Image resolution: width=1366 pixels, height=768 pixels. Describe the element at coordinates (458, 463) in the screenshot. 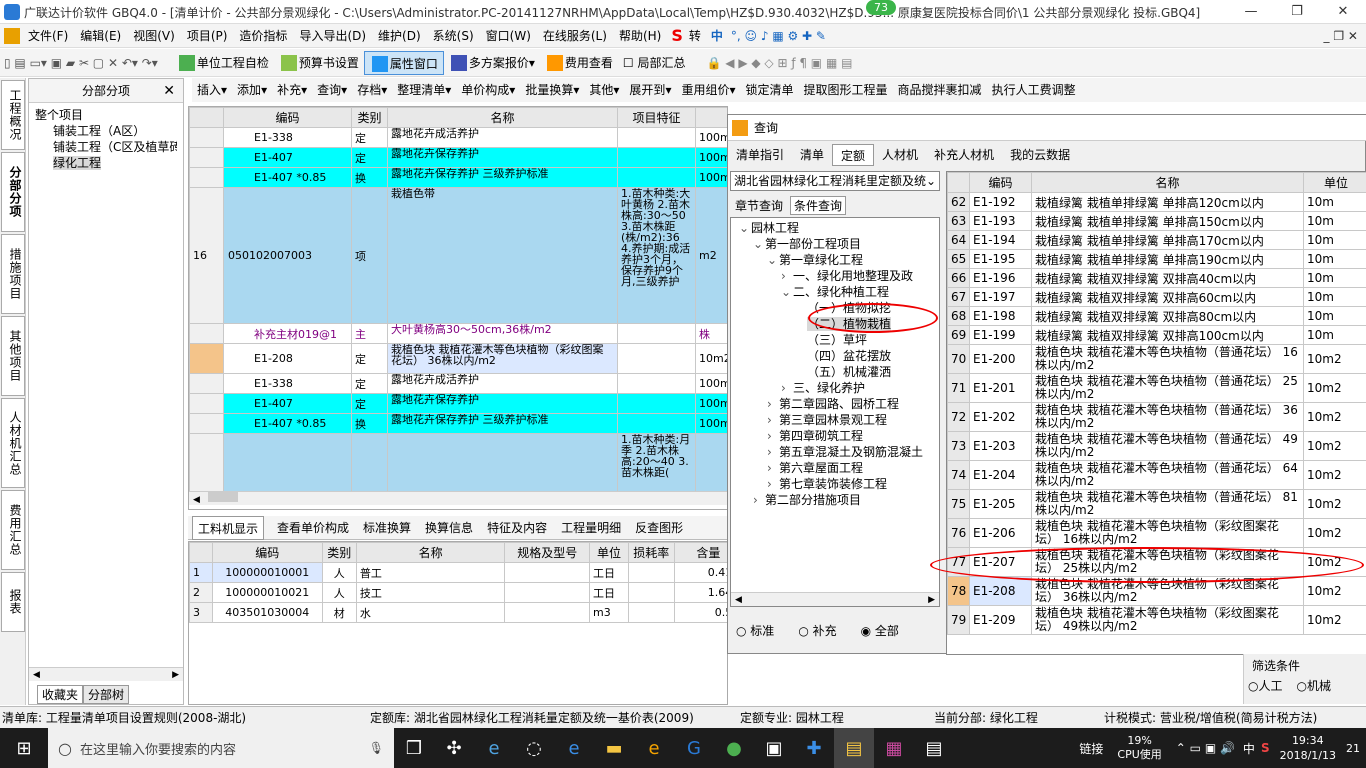

I see `table-row: 1.苗木种类:月季 2.苗木株高:20～40 3.苗木株距(` at that location.